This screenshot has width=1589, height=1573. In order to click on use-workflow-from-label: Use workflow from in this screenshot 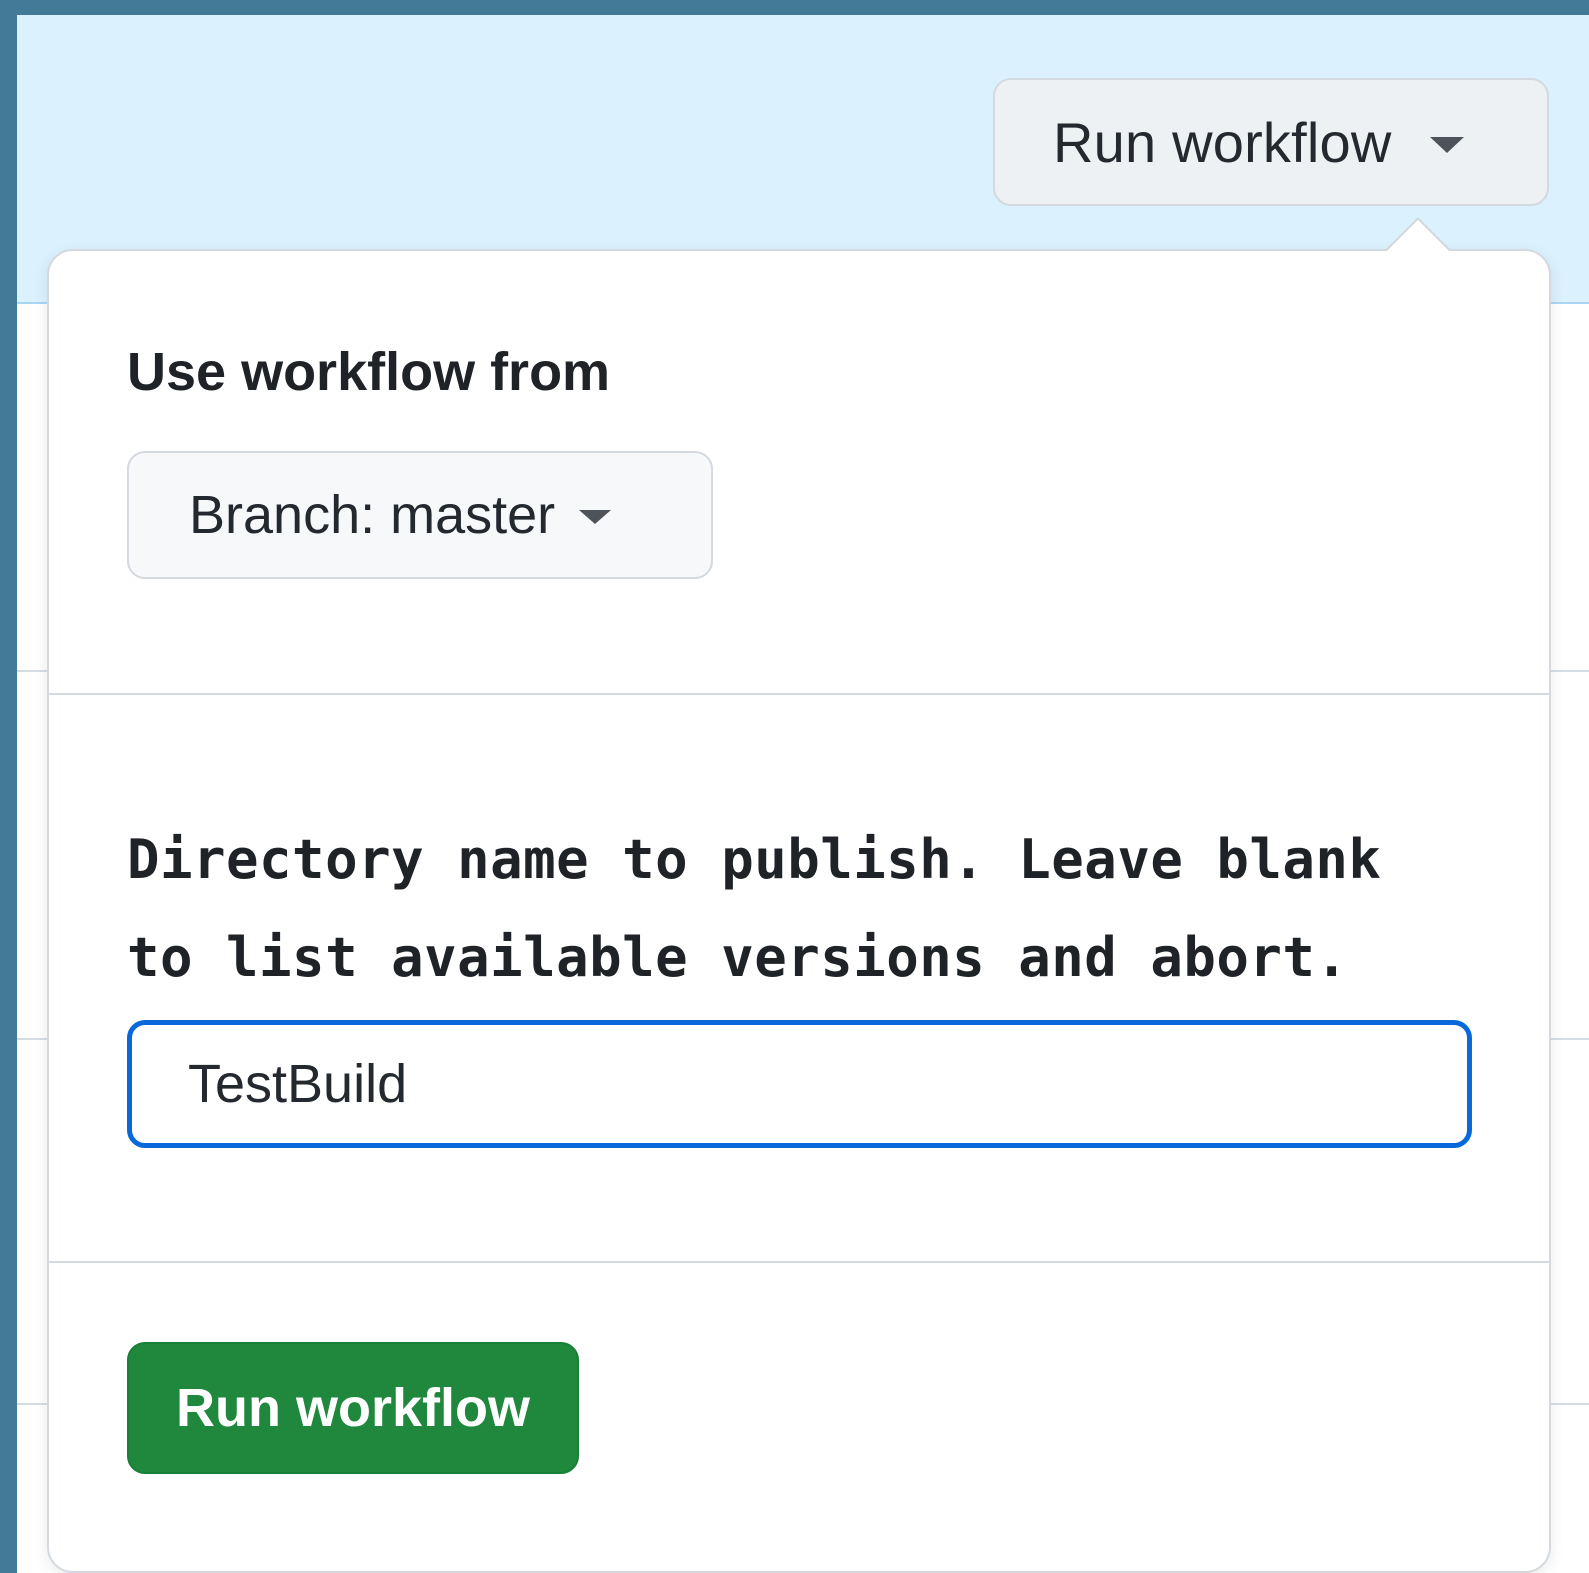, I will do `click(369, 372)`.